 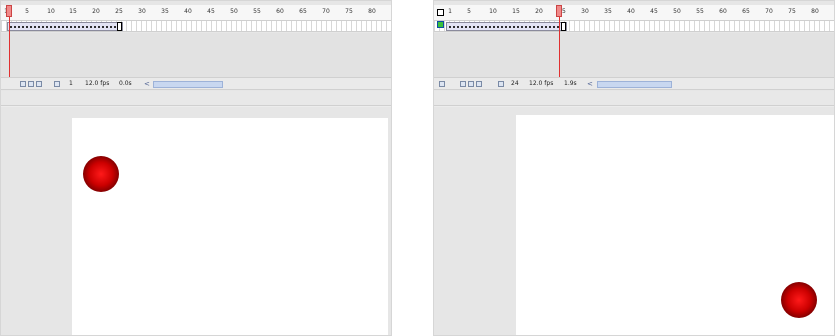 What do you see at coordinates (440, 12) in the screenshot?
I see `layer-outline-icon` at bounding box center [440, 12].